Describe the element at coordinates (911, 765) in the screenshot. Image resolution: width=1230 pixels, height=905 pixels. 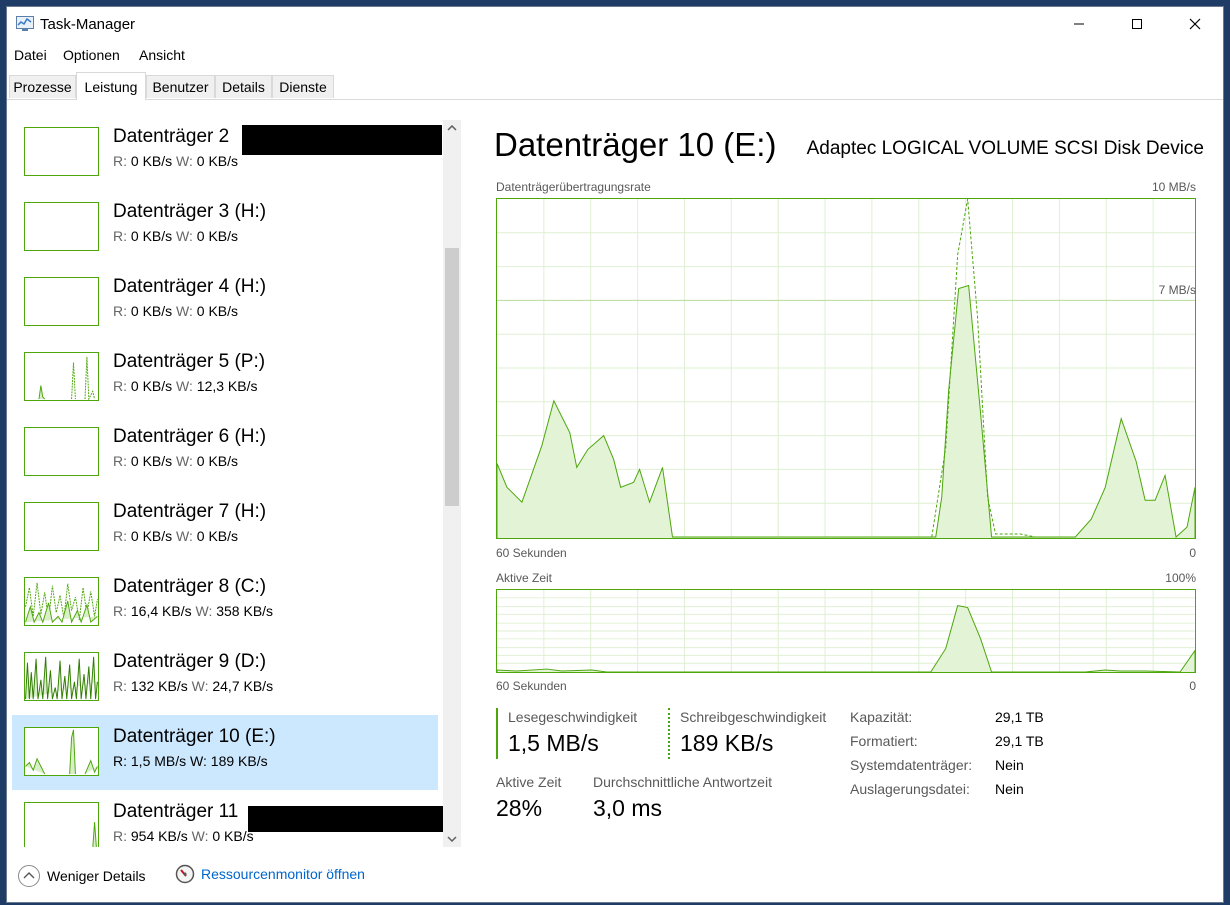
I see `system-disk-label: Systemdatenträger:` at that location.